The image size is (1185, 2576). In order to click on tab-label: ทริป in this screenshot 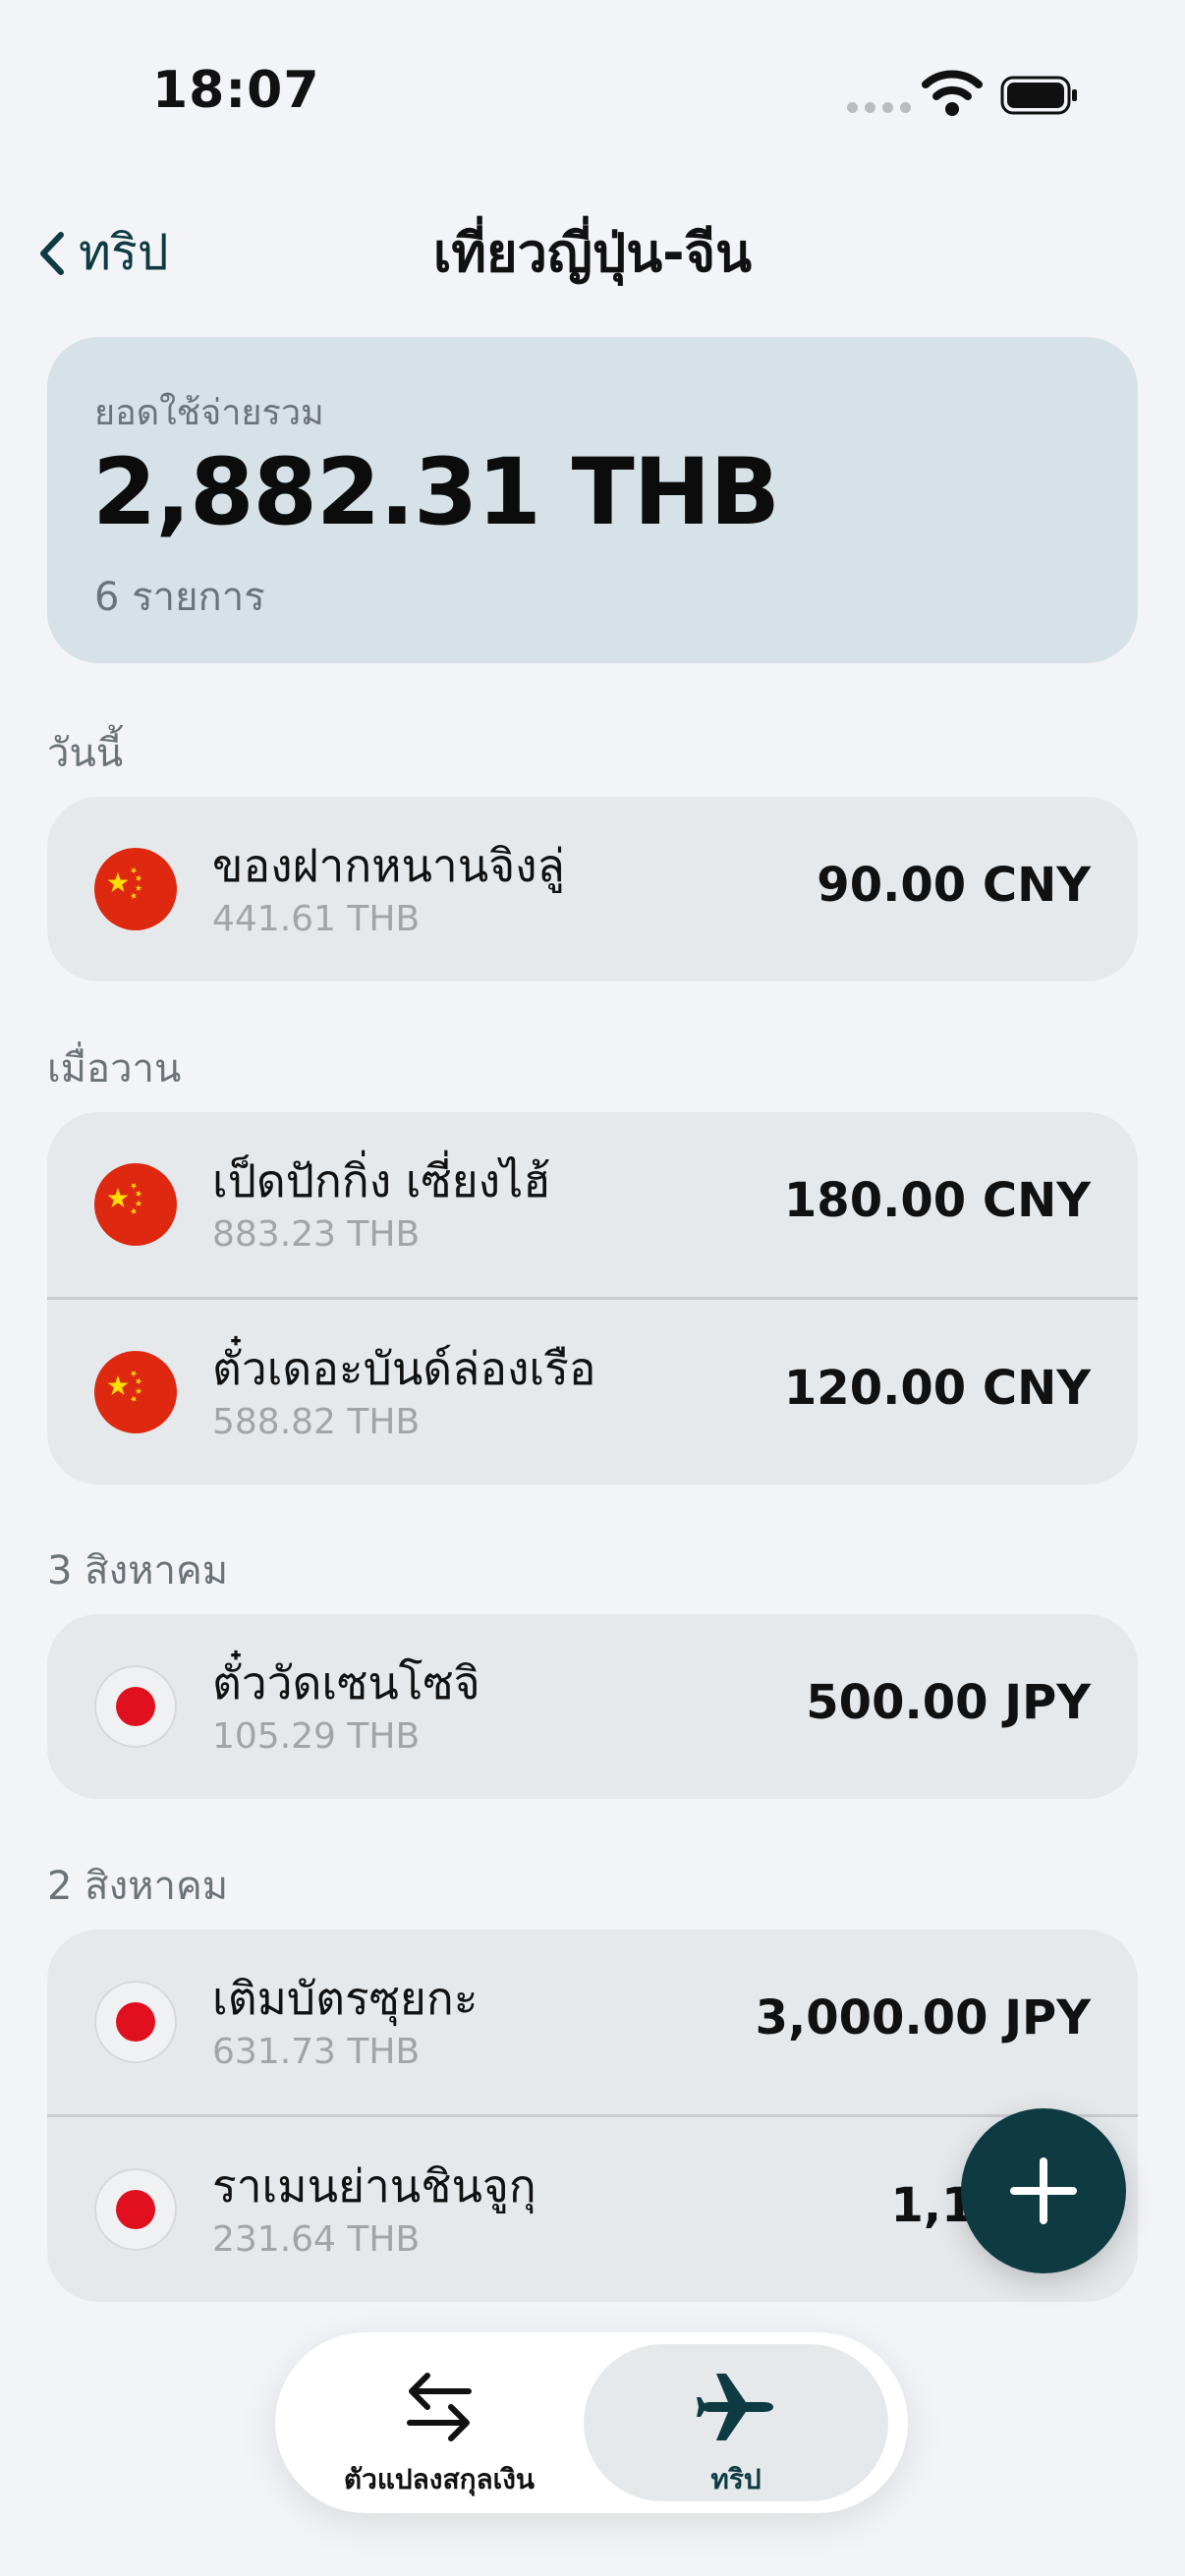, I will do `click(736, 2479)`.